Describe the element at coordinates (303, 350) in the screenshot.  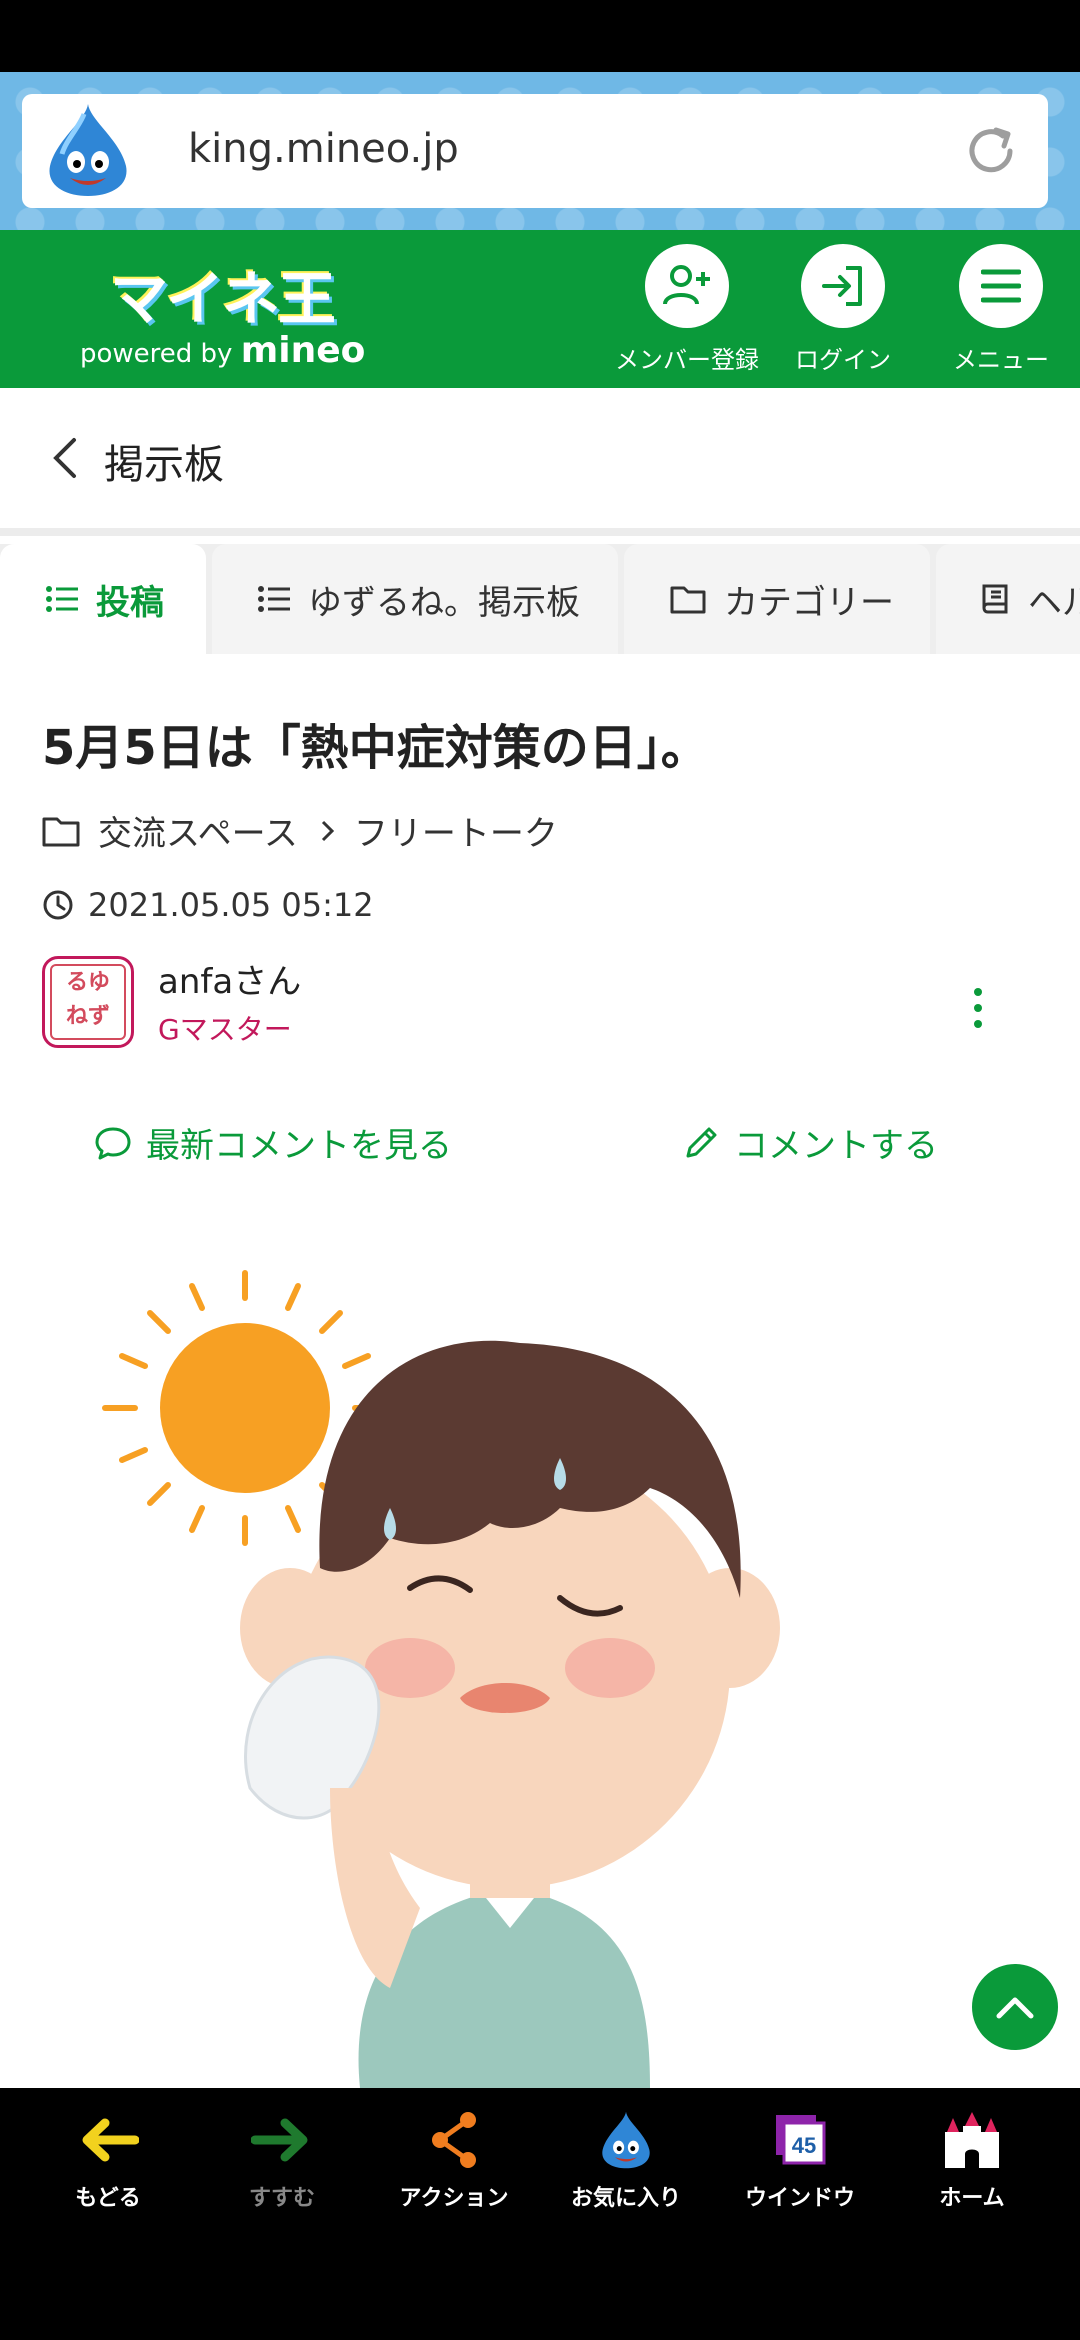
I see `logo-sub-brand: mineo` at that location.